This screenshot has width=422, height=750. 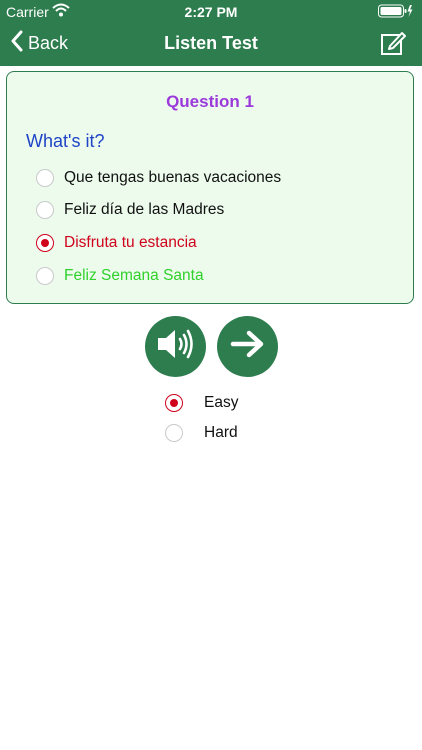 I want to click on edit-button, so click(x=393, y=45).